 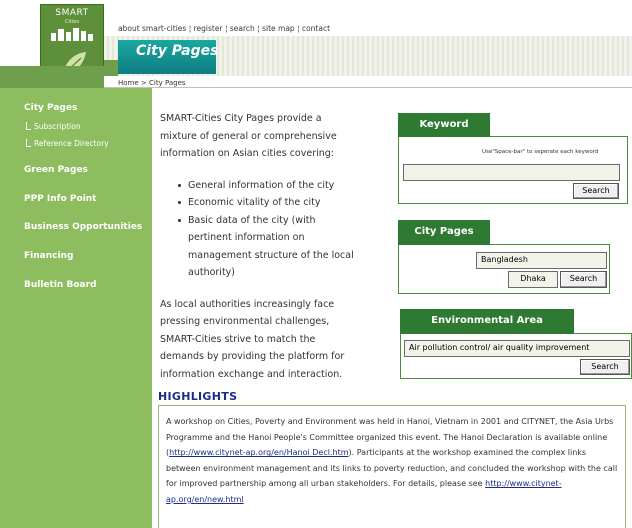 I want to click on logo-subtext: Cities, so click(x=72, y=22).